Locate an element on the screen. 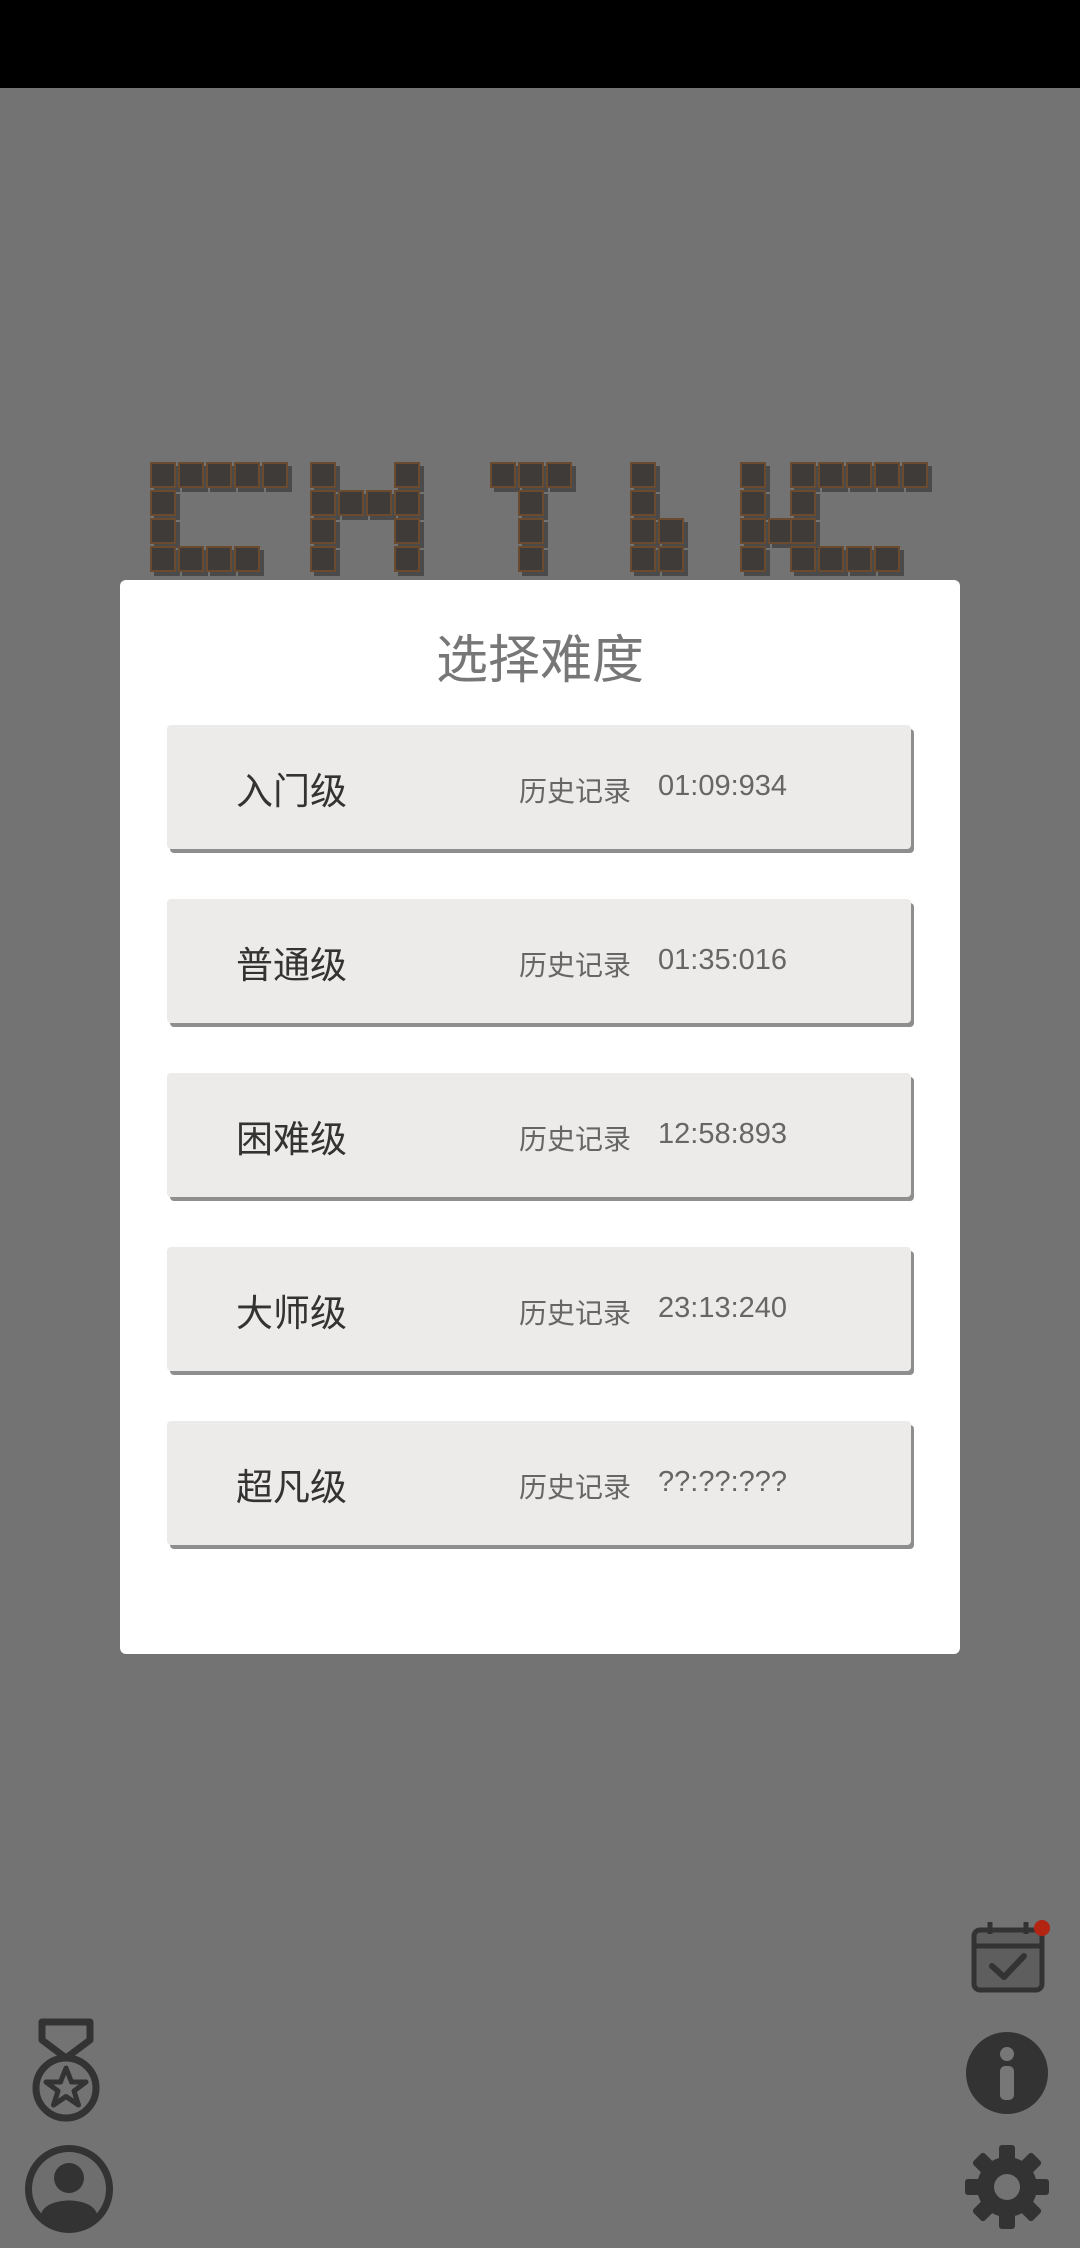  achievements-button is located at coordinates (68, 2072).